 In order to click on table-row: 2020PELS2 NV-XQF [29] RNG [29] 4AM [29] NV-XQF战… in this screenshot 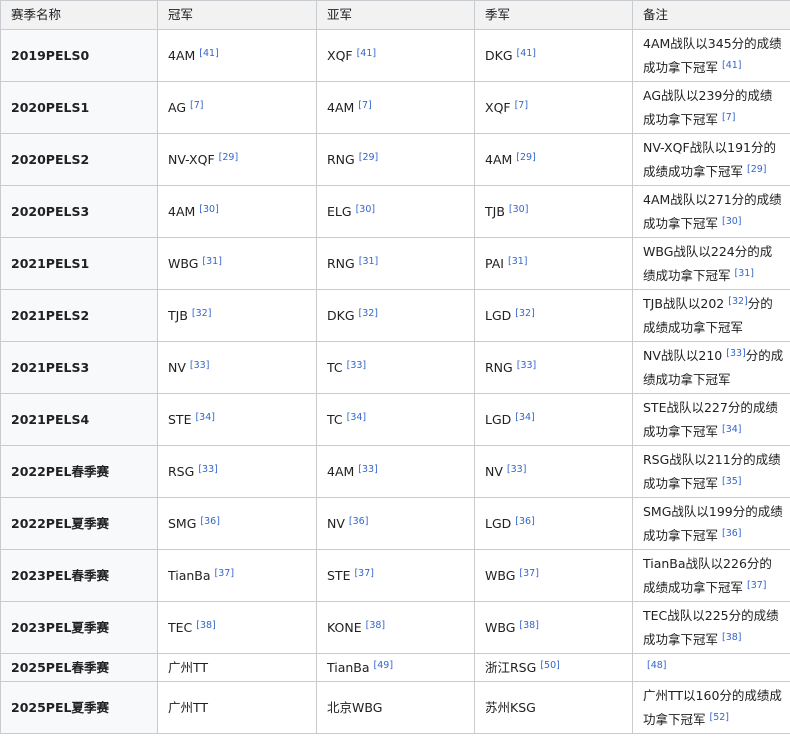, I will do `click(395, 159)`.